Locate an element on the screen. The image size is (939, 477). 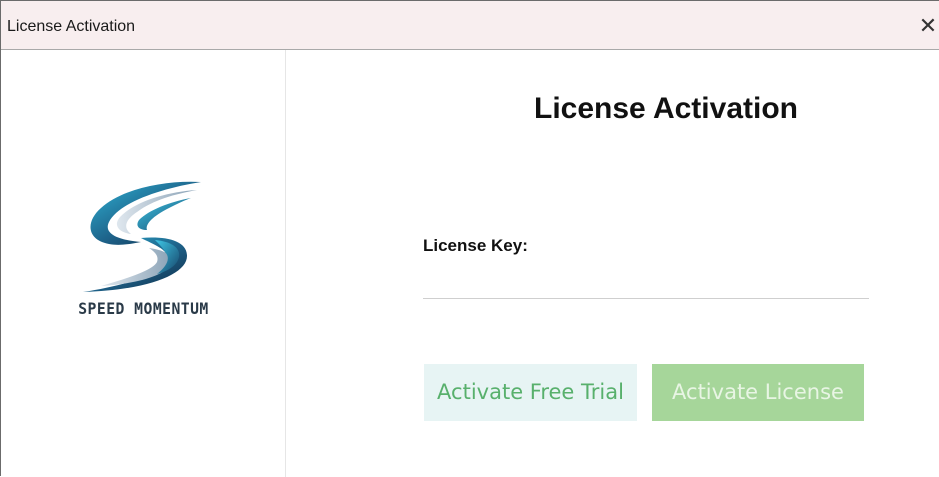
brand-name: SPEED MOMENTUM is located at coordinates (143, 308).